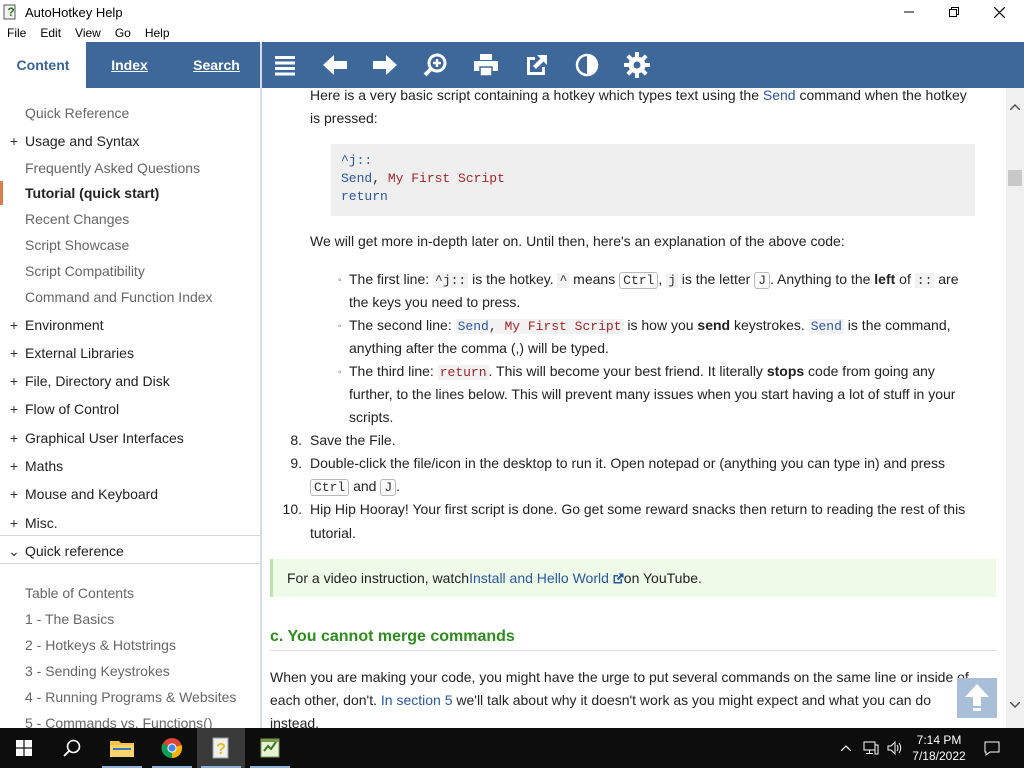  I want to click on sidebar-item-command-index: Command and Function Index, so click(130, 297).